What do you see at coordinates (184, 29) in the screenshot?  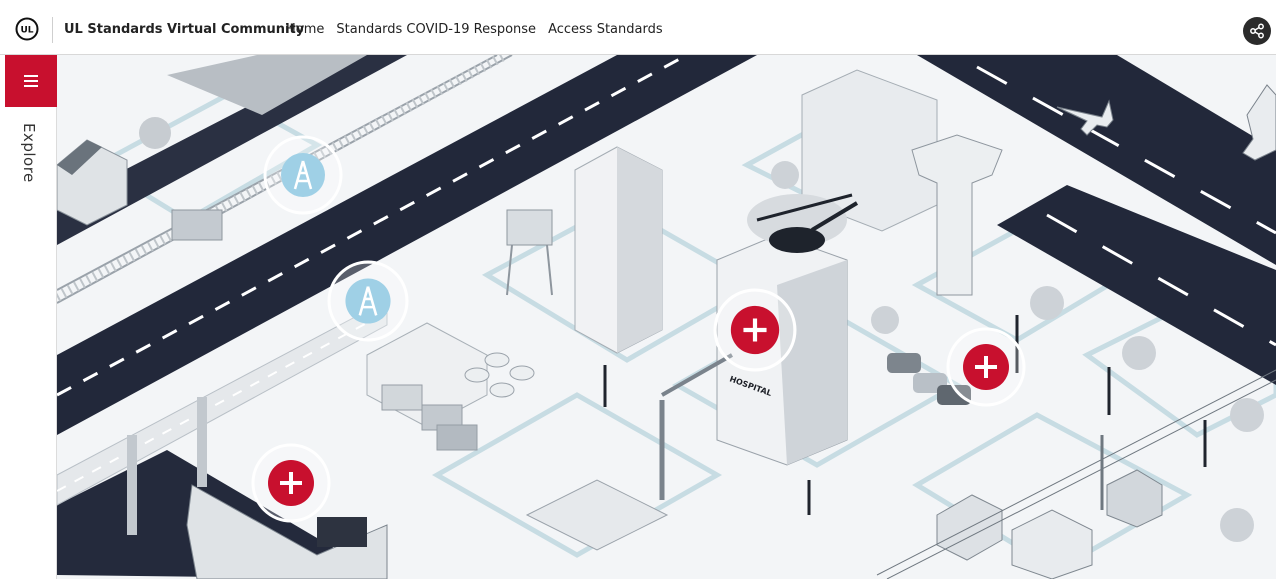 I see `site-title: UL Standards Virtual Community` at bounding box center [184, 29].